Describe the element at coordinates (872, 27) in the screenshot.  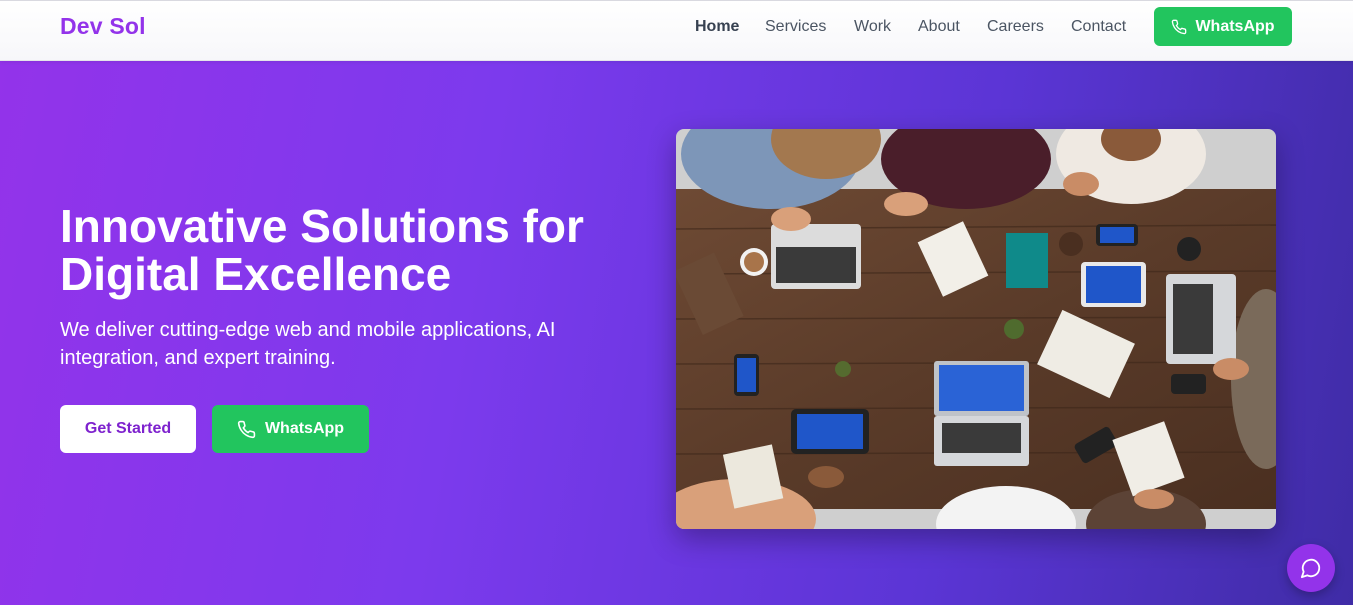
I see `nav-work: Work` at that location.